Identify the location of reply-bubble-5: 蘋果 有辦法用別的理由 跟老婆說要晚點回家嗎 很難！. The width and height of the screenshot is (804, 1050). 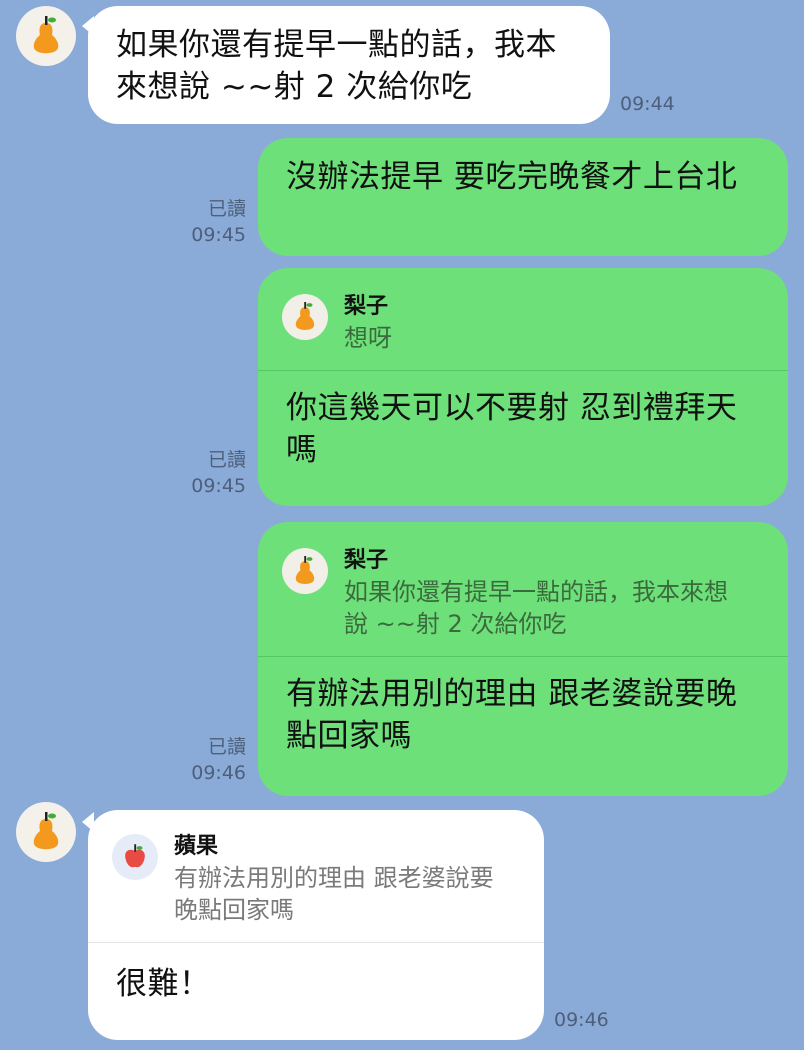
(316, 925).